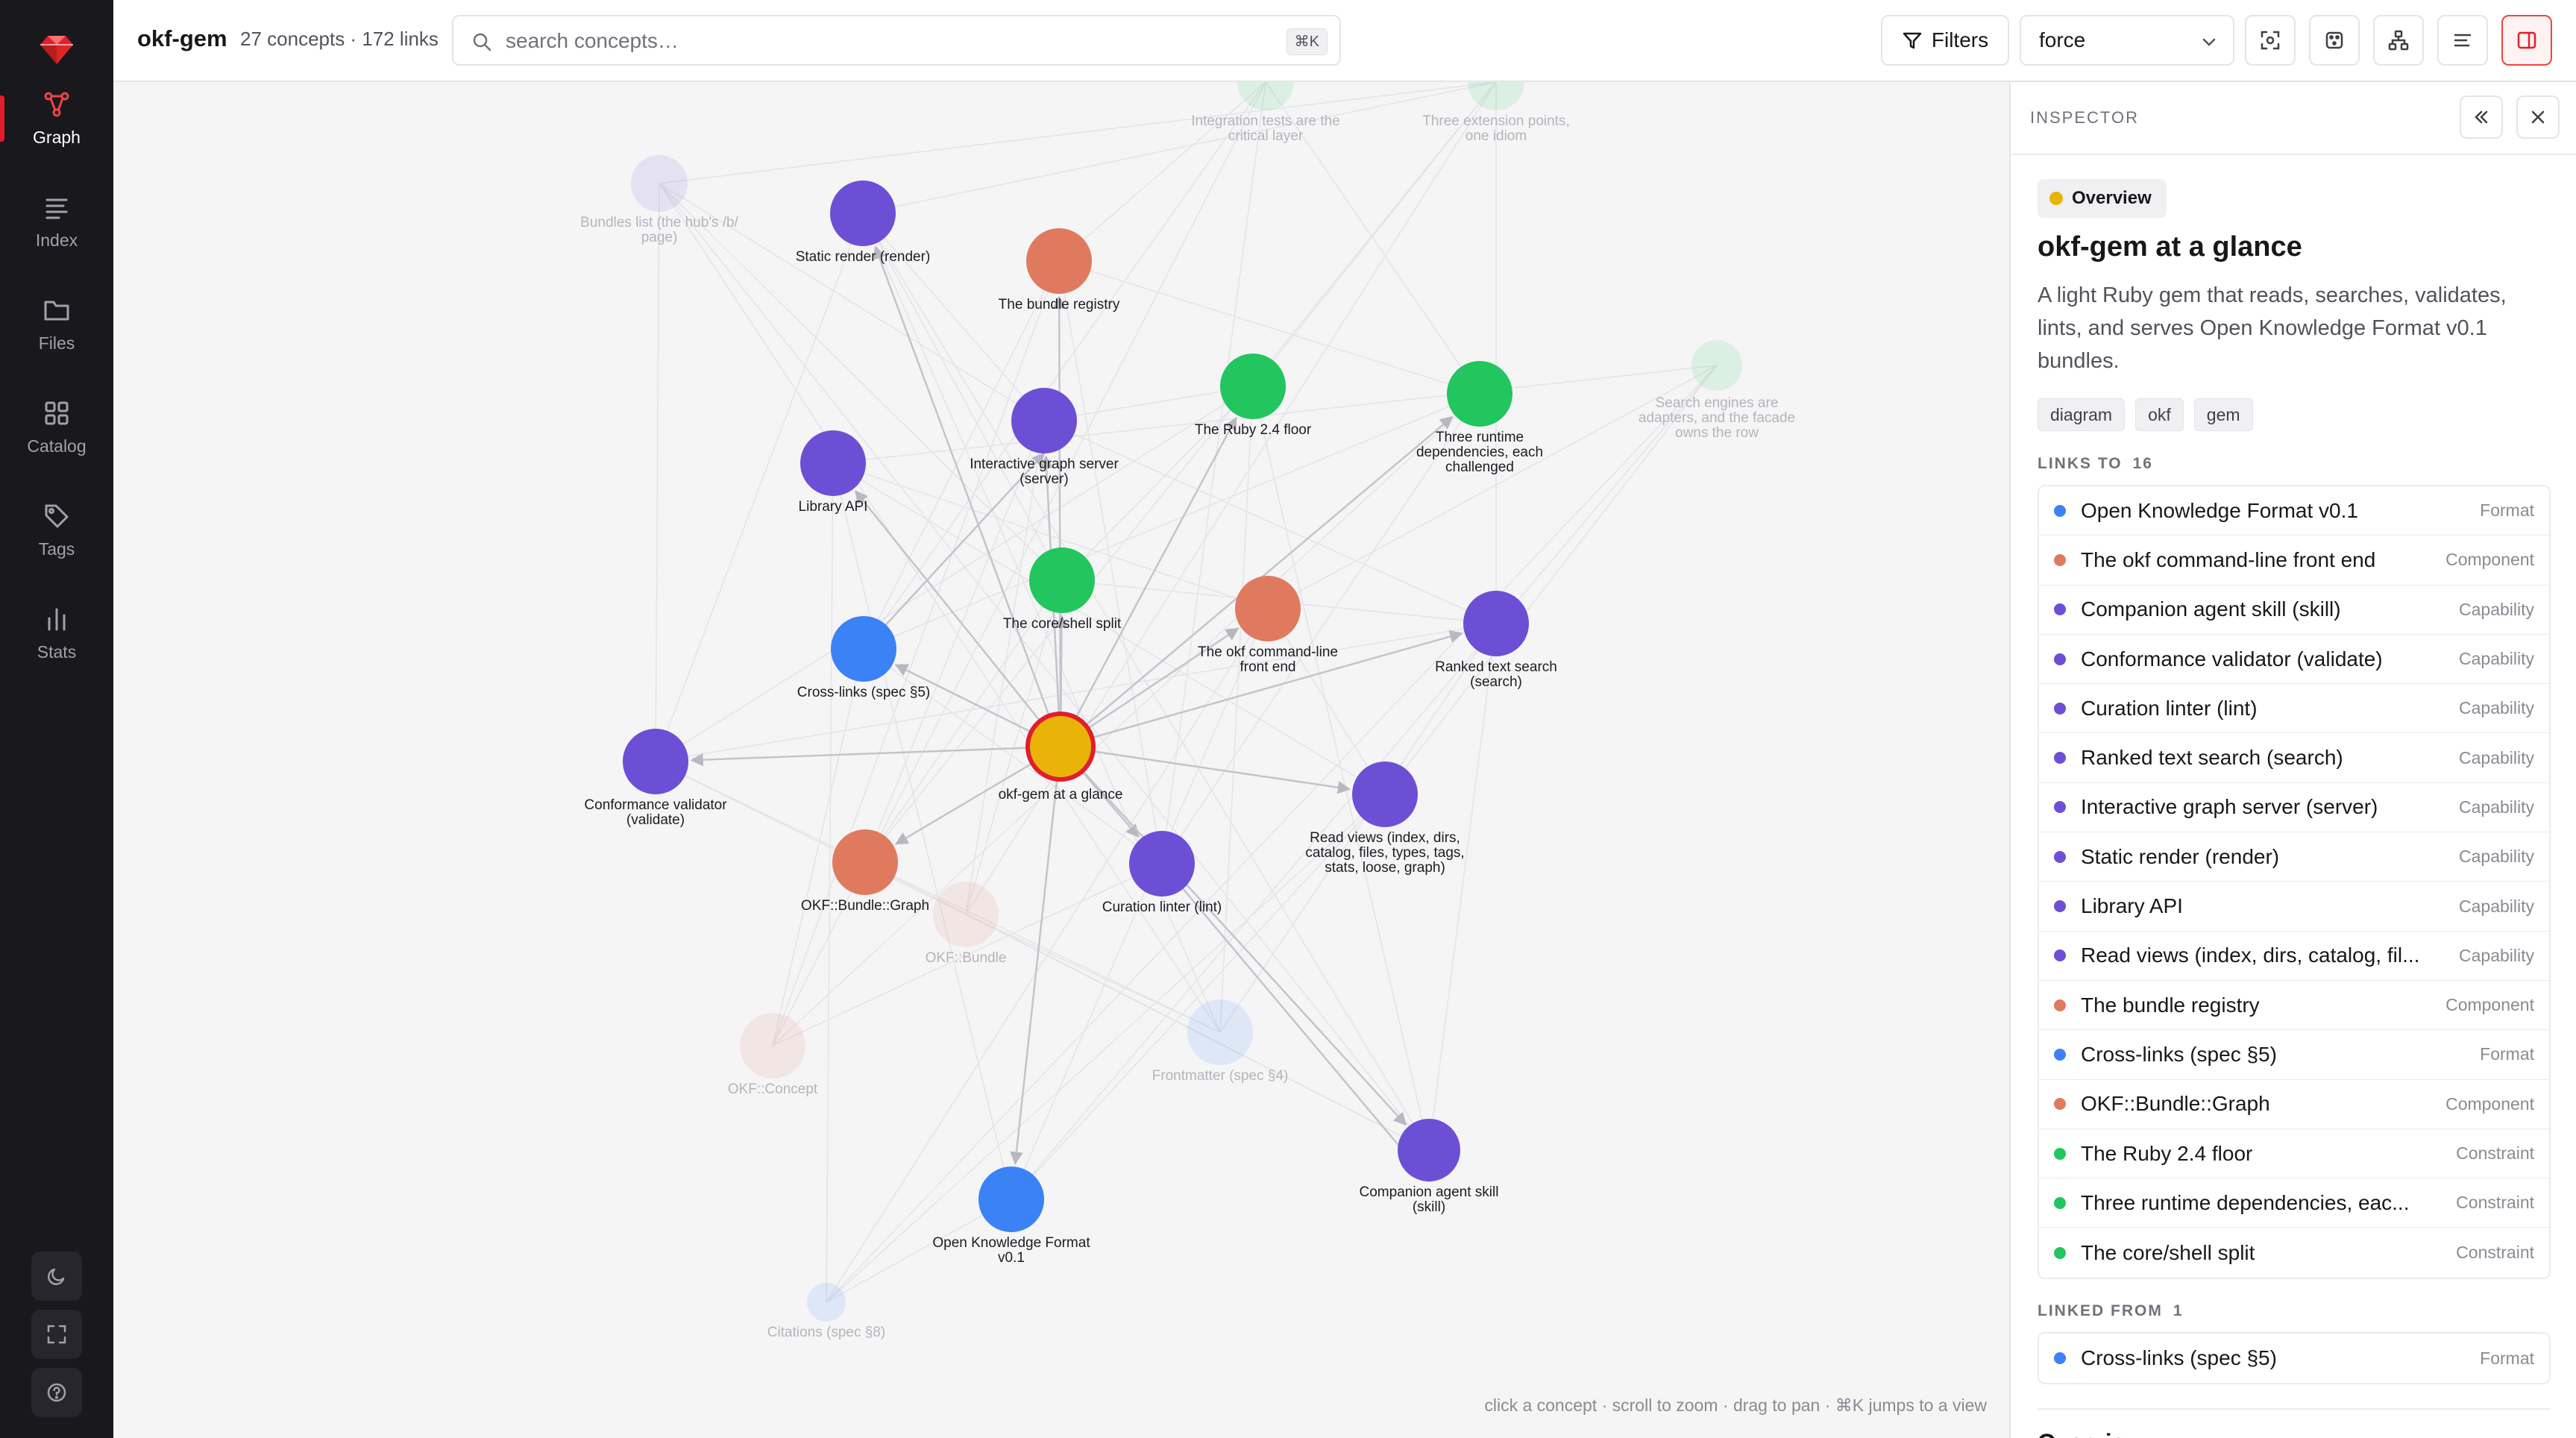 The height and width of the screenshot is (1438, 2576). I want to click on tag-chip: gem, so click(2223, 414).